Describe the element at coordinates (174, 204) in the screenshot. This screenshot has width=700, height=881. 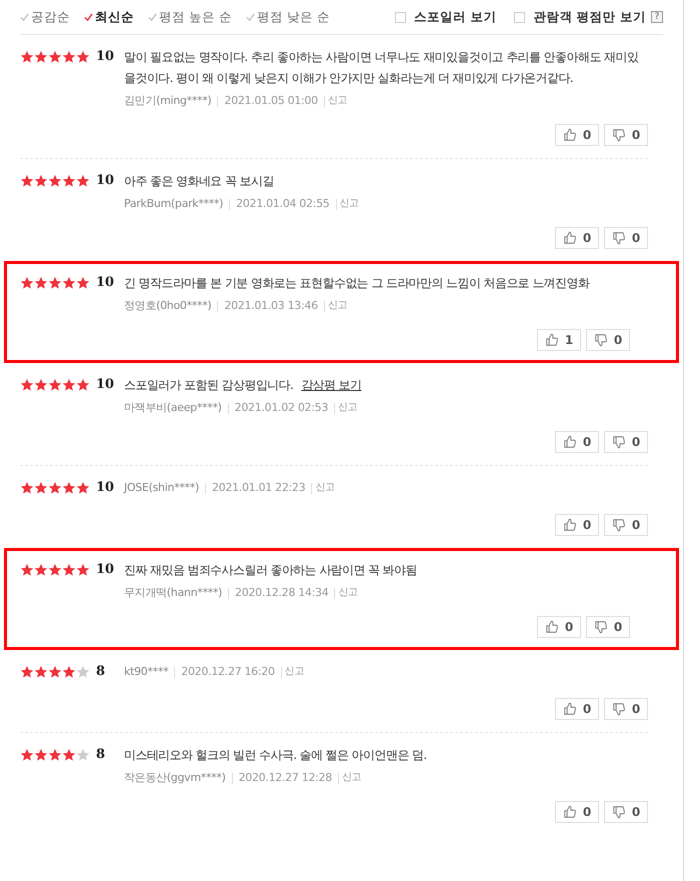
I see `author-name: ParkBum(park****)` at that location.